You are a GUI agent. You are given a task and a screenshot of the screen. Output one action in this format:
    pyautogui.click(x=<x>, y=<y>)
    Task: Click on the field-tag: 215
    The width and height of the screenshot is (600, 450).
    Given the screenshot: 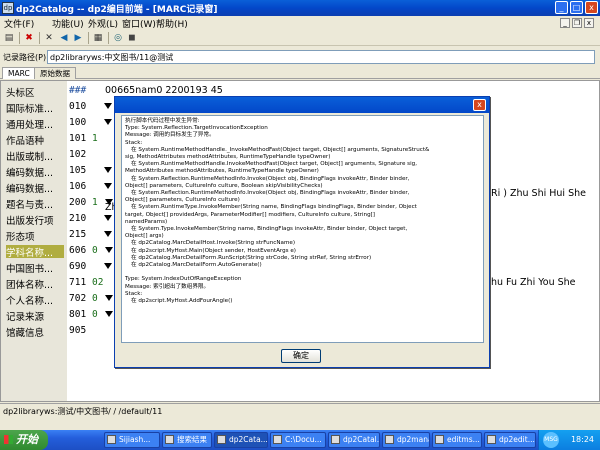 What is the action you would take?
    pyautogui.click(x=81, y=235)
    